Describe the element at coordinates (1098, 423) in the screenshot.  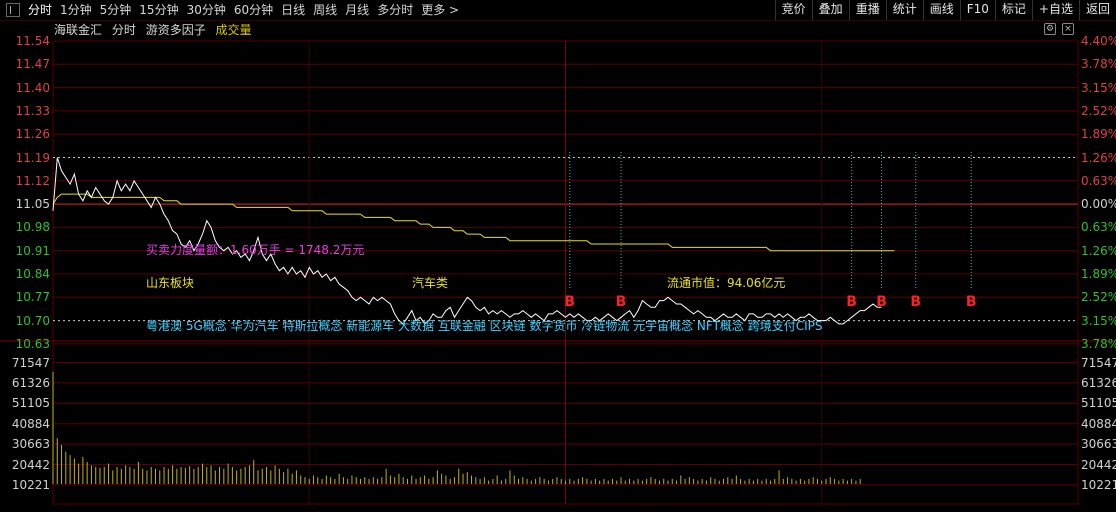
I see `volume-axis-label-right: 40884` at that location.